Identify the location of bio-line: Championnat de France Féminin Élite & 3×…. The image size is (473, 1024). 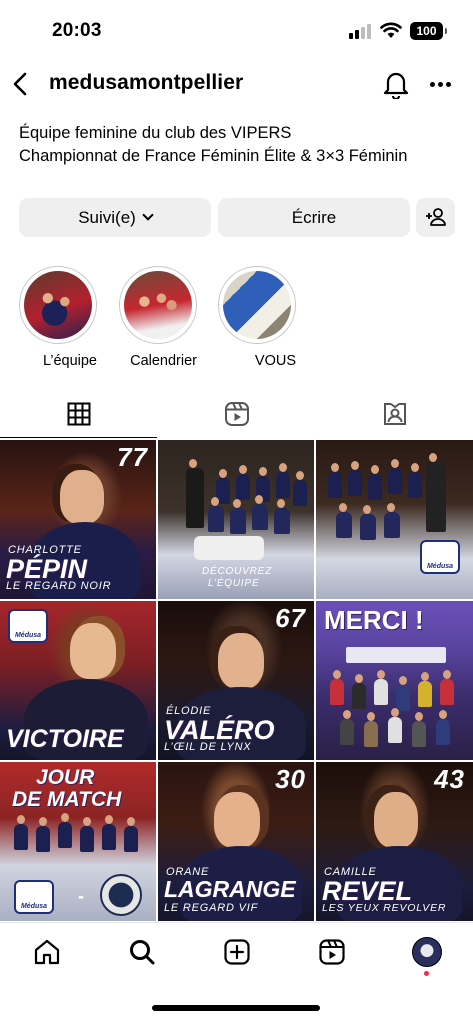
(213, 156).